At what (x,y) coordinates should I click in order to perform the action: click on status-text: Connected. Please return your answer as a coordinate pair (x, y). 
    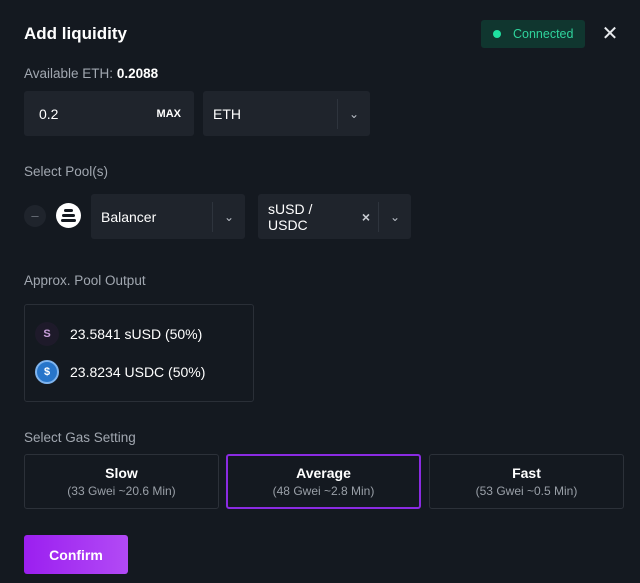
    Looking at the image, I should click on (543, 34).